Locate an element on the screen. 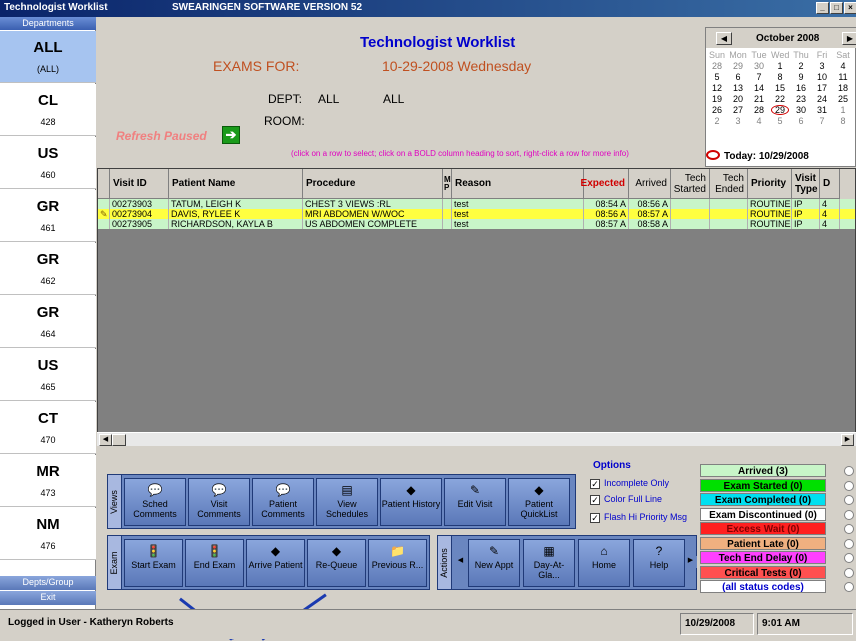  calendar-day: 19 is located at coordinates (717, 99).